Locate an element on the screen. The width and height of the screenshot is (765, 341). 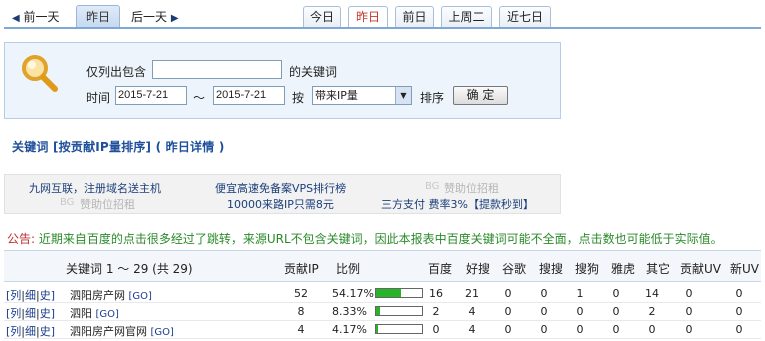
date-nav-bar: ◀ 前一天 昨日 后一天 ▶ 今日 昨日 前日 上周二 近七日 is located at coordinates (382, 16).